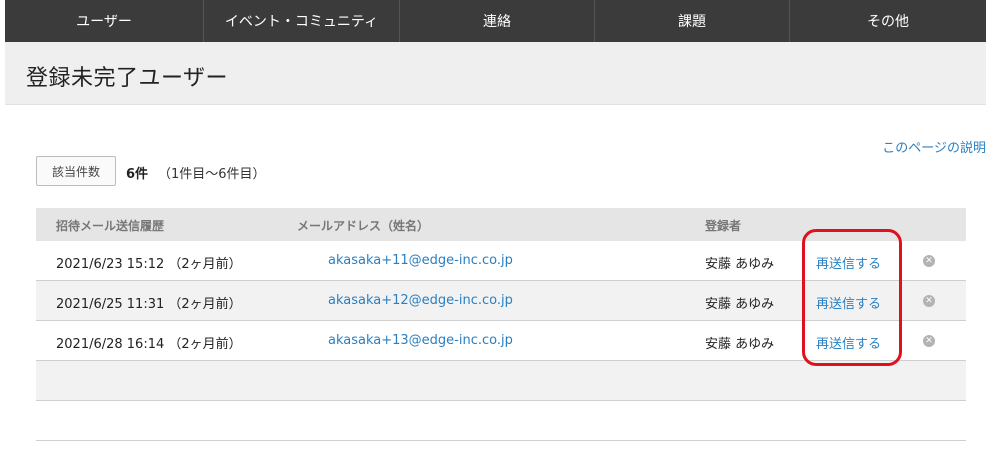 This screenshot has height=475, width=996. I want to click on table-row-empty, so click(501, 381).